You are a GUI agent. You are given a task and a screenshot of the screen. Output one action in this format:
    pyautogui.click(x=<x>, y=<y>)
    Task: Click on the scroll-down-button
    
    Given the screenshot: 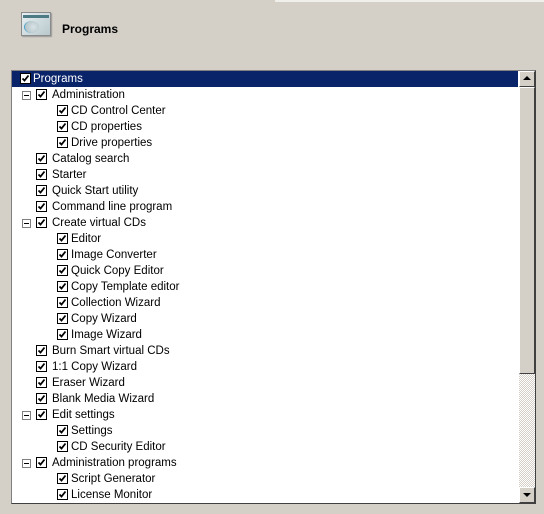 What is the action you would take?
    pyautogui.click(x=527, y=495)
    